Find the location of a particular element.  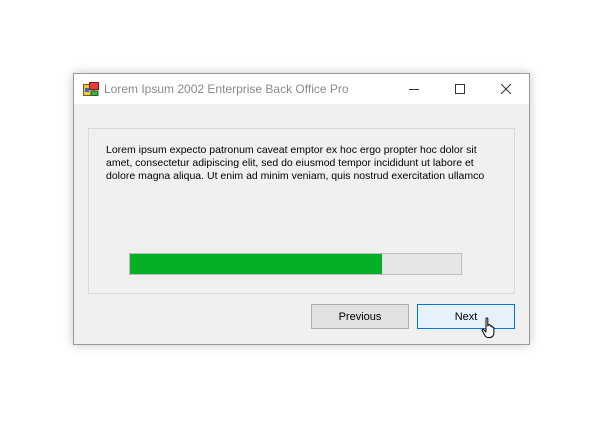

maximize-icon is located at coordinates (460, 89).